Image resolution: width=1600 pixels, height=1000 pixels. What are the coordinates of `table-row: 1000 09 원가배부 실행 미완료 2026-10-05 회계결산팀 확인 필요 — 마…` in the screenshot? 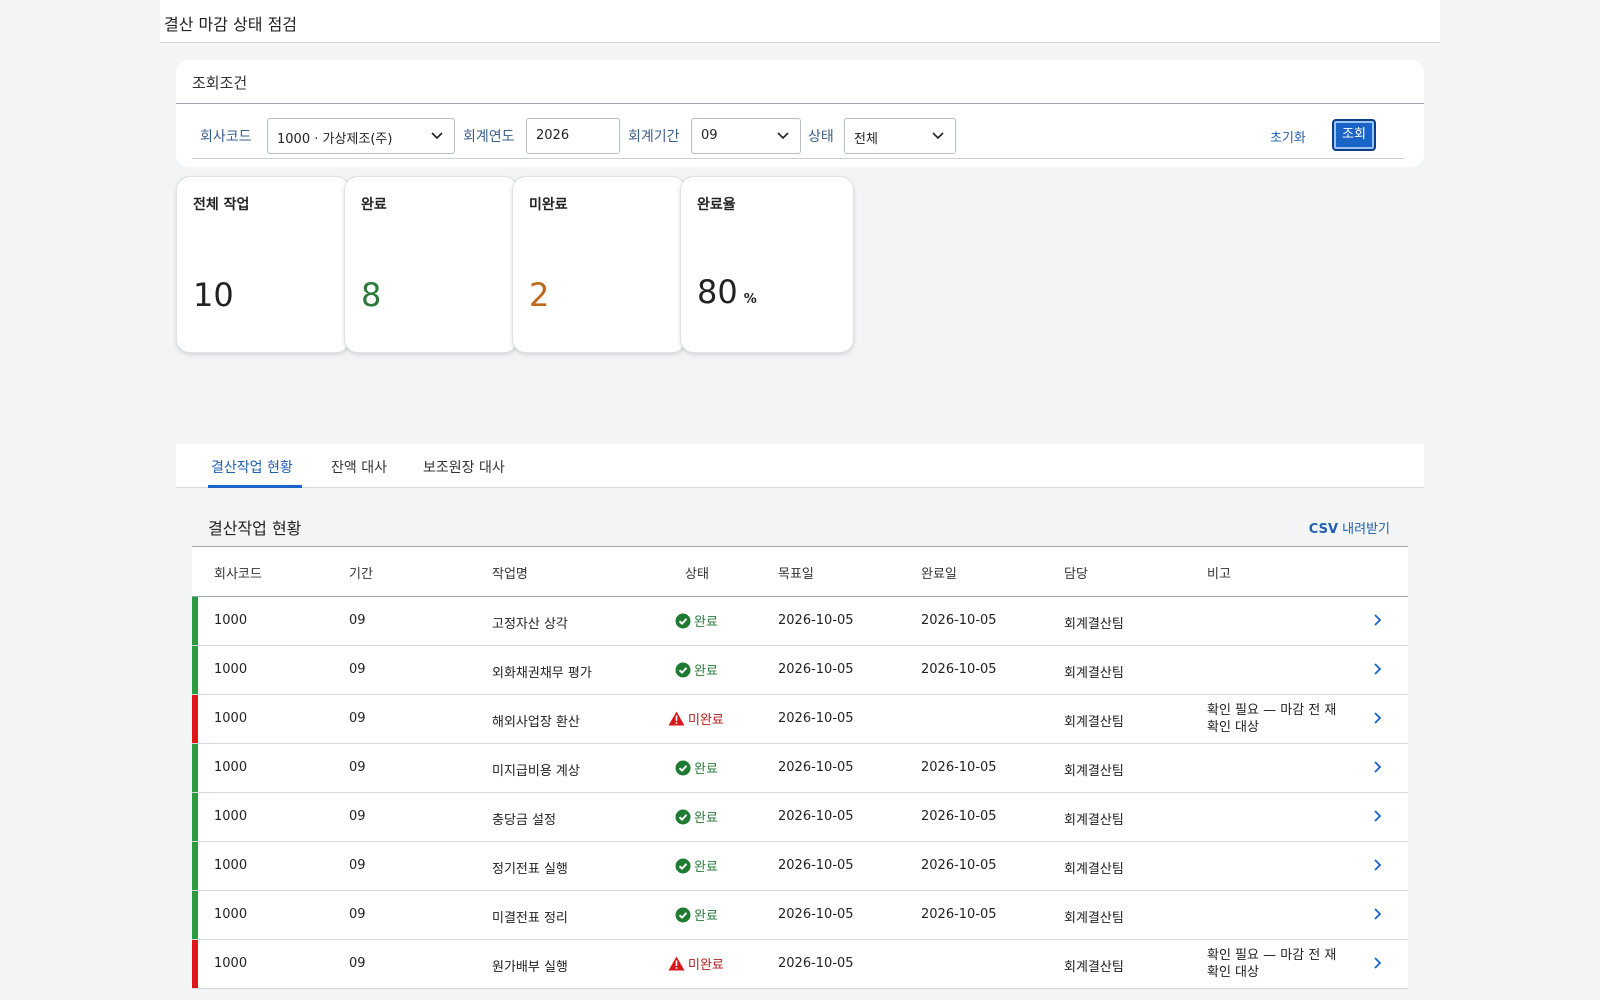 It's located at (800, 964).